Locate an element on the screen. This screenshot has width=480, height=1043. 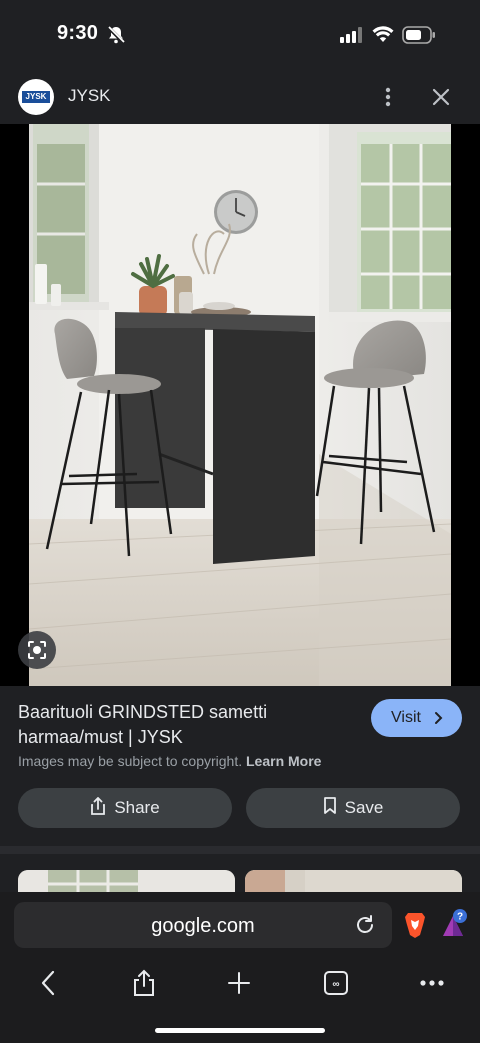
status-time: 9:30 is located at coordinates (78, 33).